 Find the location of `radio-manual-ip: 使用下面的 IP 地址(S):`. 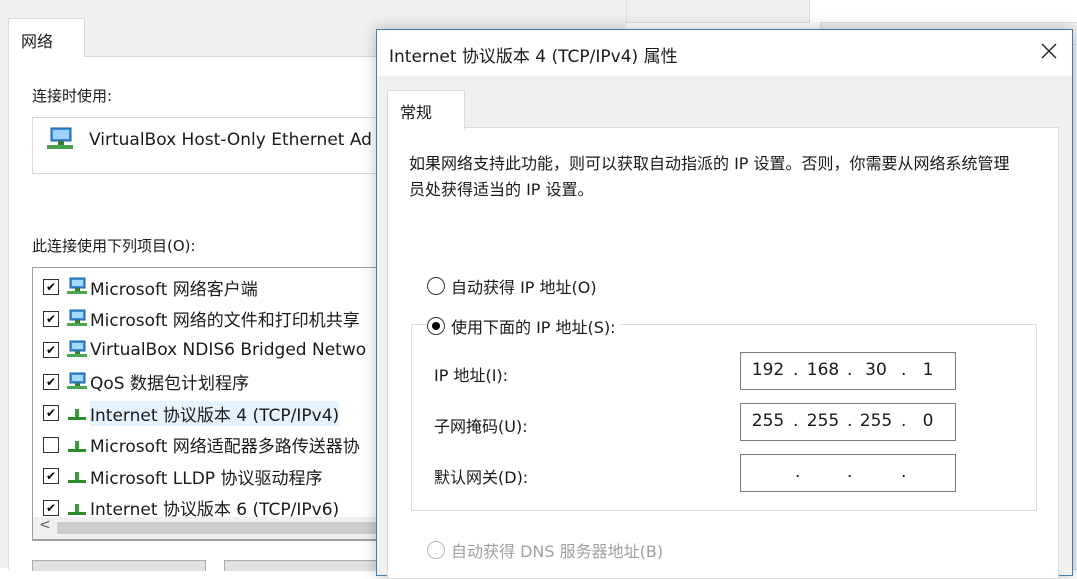

radio-manual-ip: 使用下面的 IP 地址(S): is located at coordinates (523, 326).